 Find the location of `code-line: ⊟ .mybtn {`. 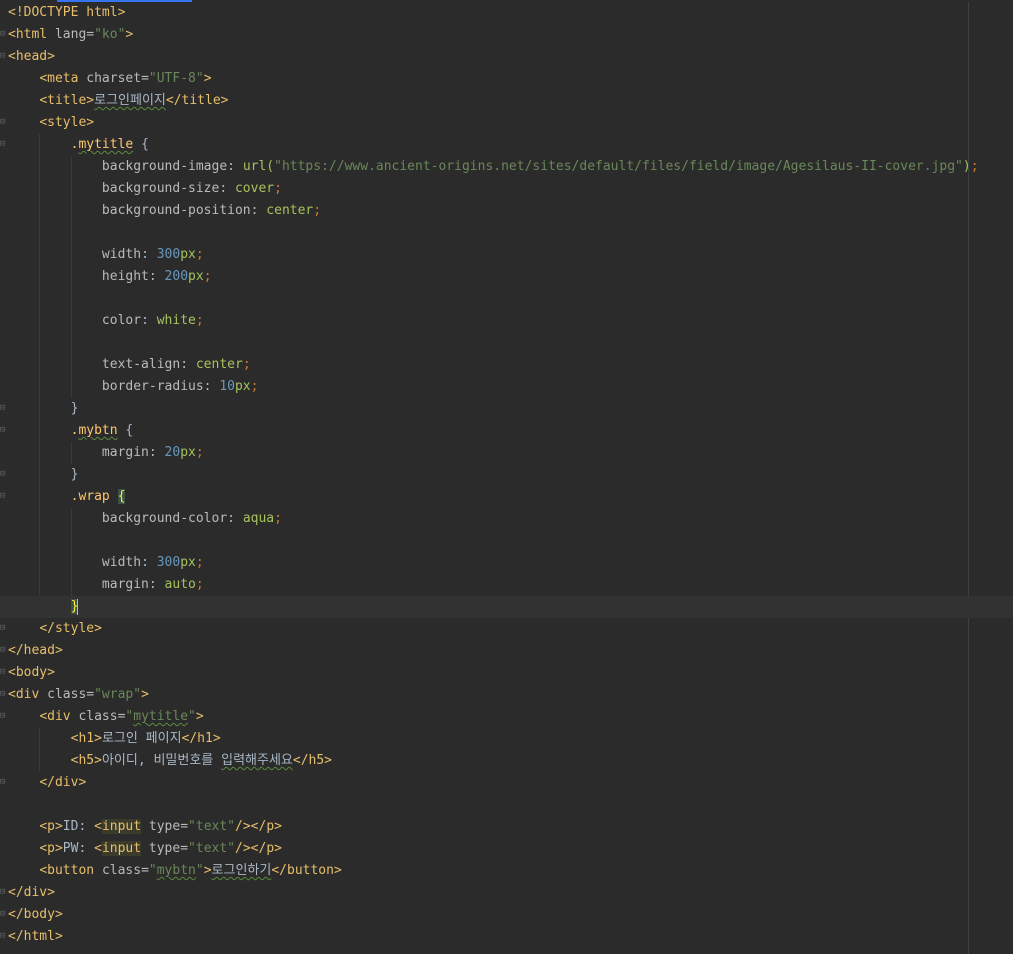

code-line: ⊟ .mybtn { is located at coordinates (506, 431).